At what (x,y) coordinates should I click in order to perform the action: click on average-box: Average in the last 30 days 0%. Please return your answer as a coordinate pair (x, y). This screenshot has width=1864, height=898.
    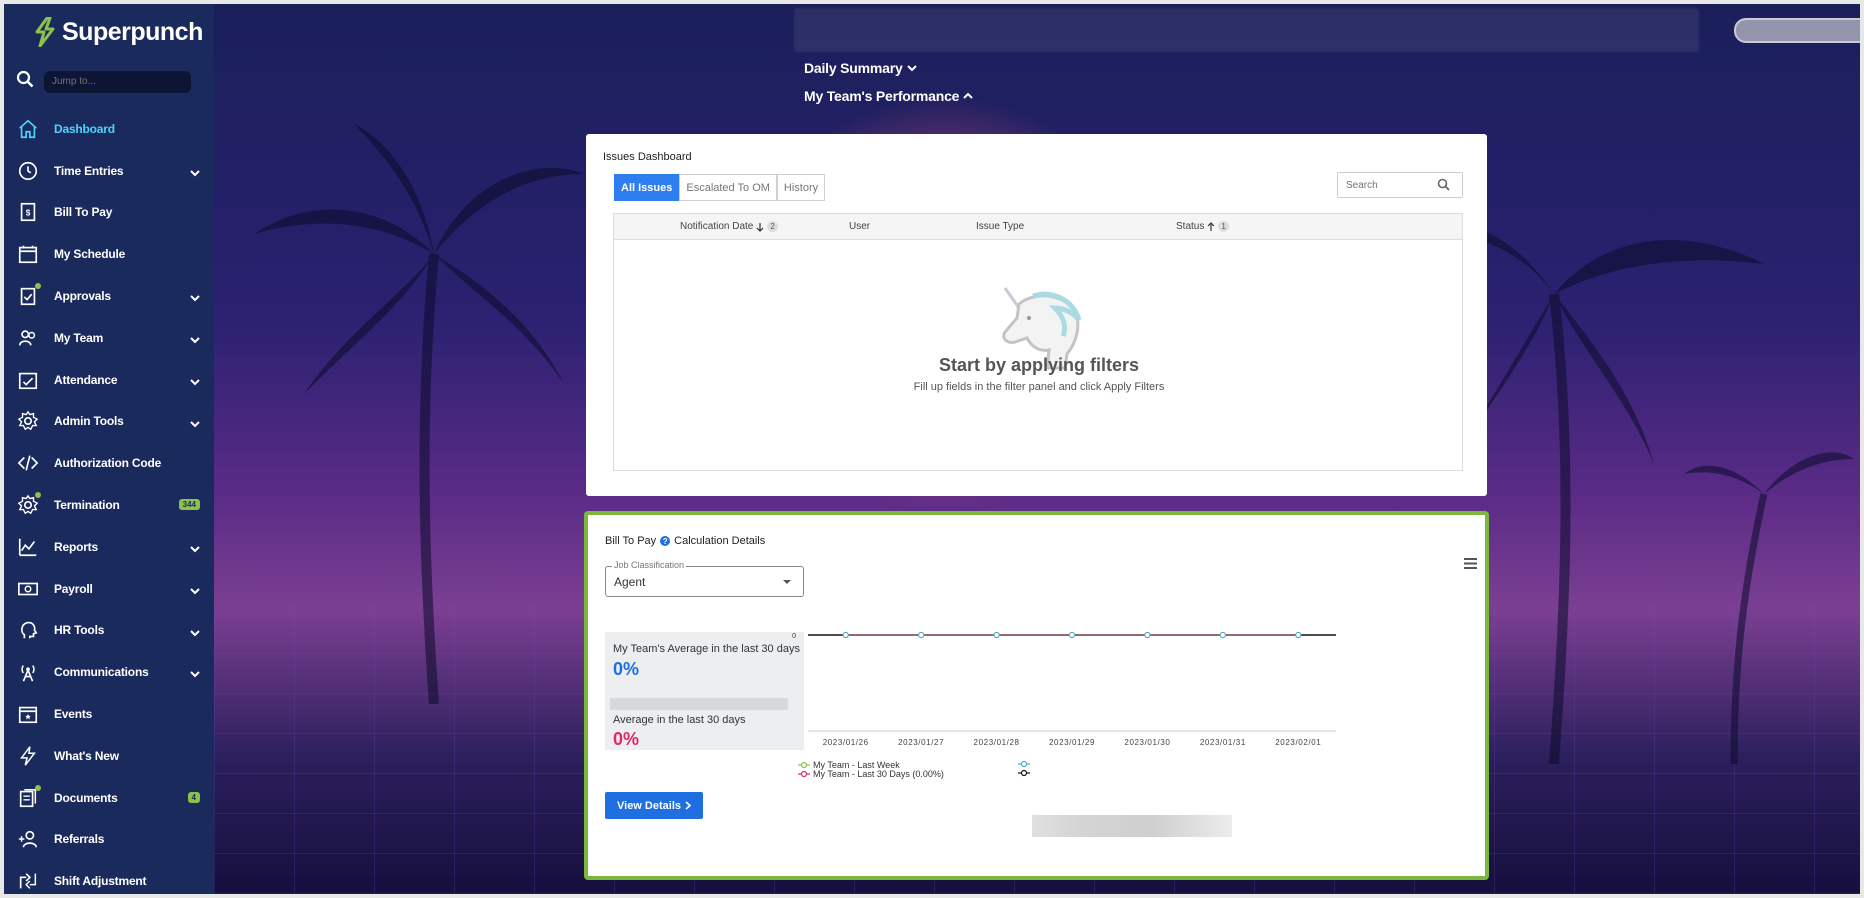
    Looking at the image, I should click on (704, 720).